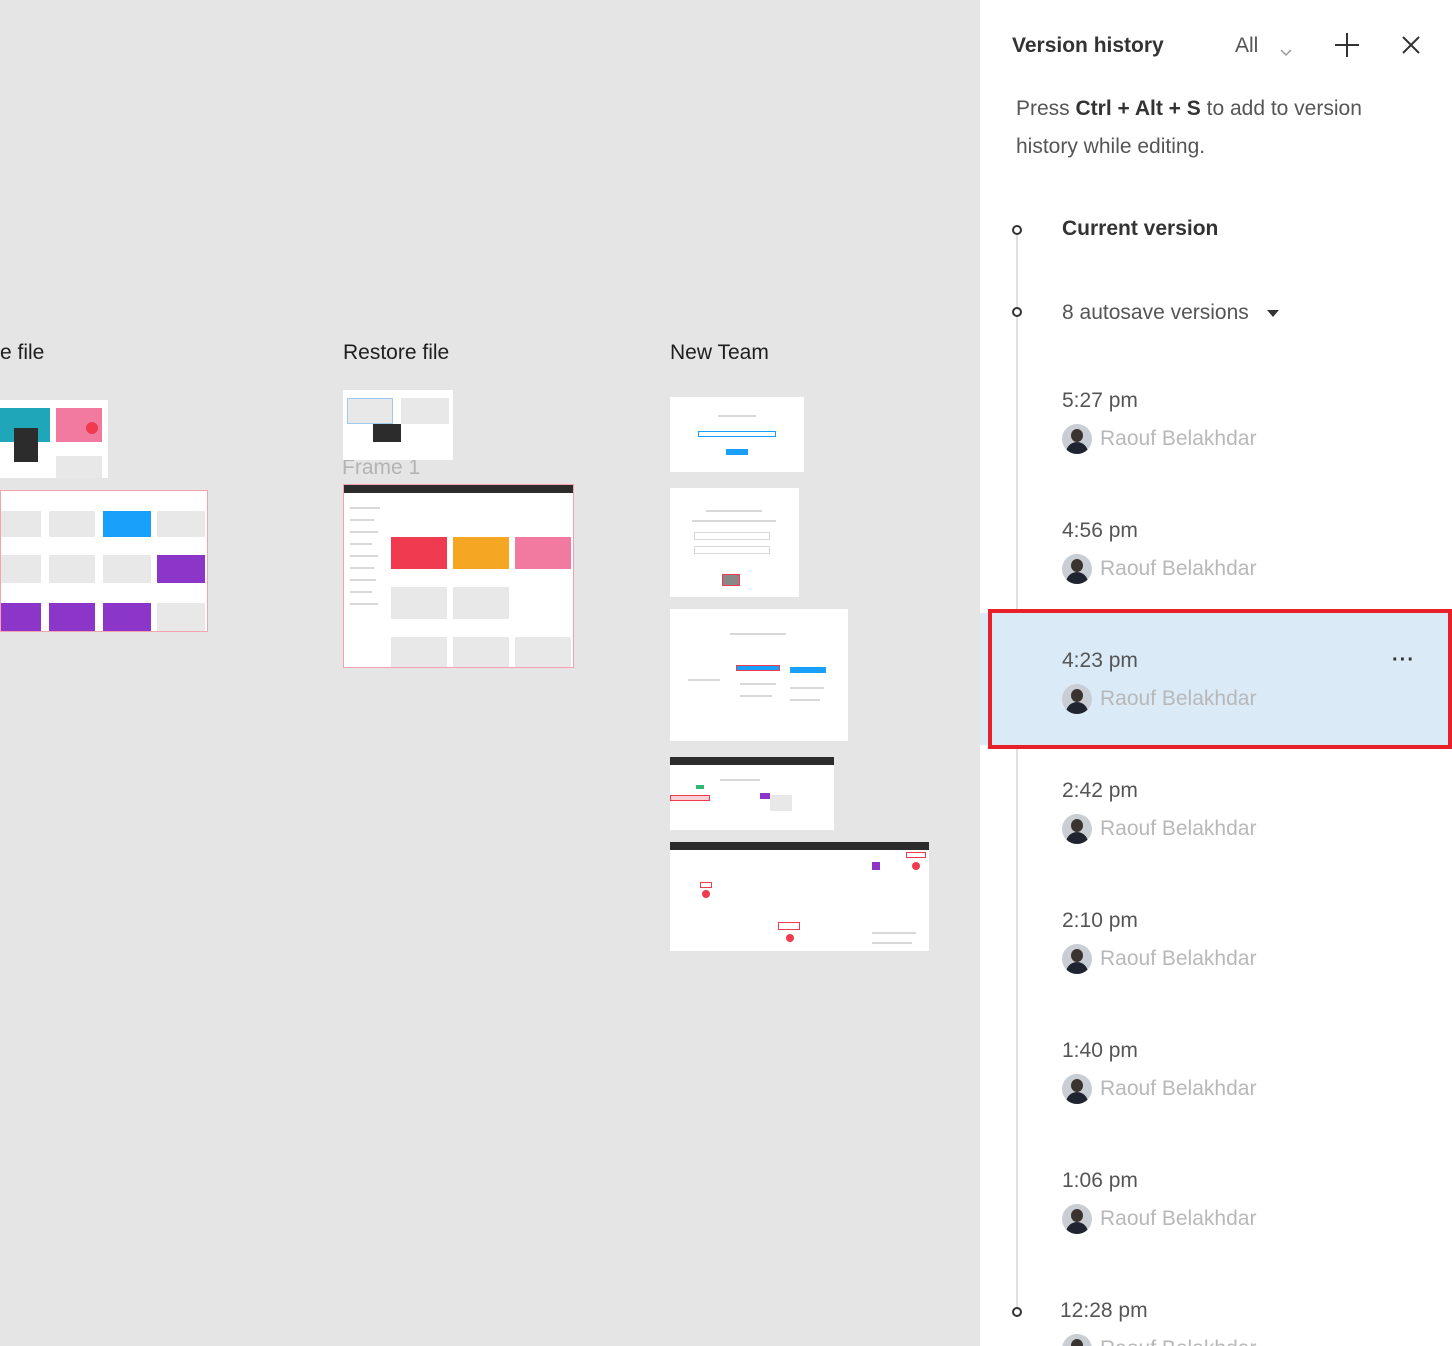 This screenshot has width=1452, height=1346. I want to click on version-item: 12:28 pm Raouf Belakhdar, so click(1216, 1128).